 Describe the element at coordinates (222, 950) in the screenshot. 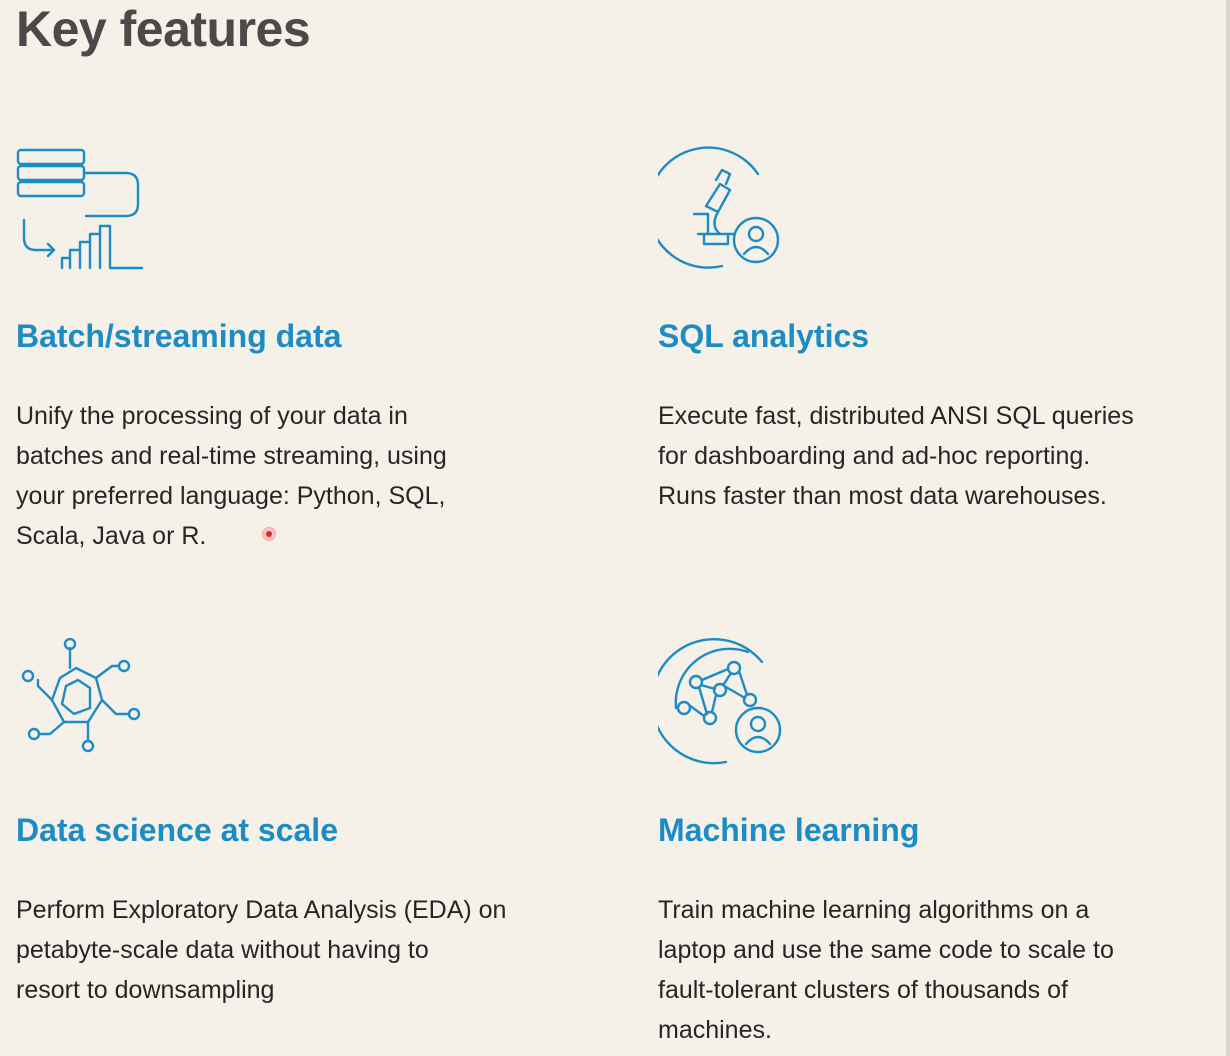

I see `feature-description-line: petabyte-scale data without having to` at that location.